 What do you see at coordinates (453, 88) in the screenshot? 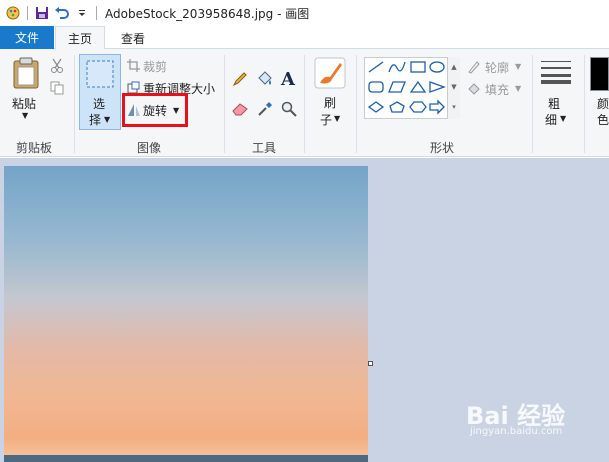
I see `shapes-scroll: ▲ ▼ ▾` at bounding box center [453, 88].